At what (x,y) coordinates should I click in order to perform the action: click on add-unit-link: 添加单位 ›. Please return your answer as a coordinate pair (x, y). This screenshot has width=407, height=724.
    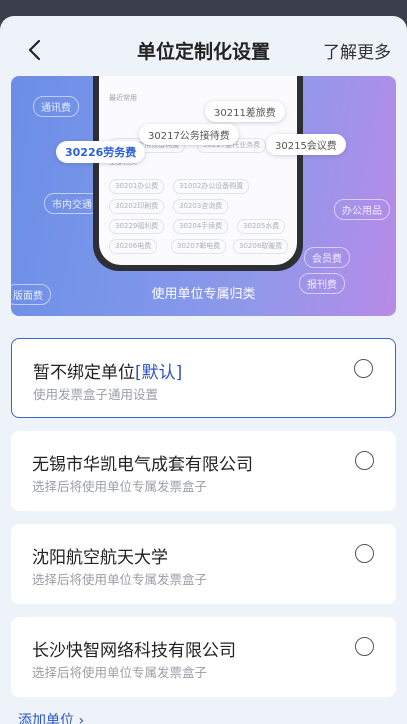
    Looking at the image, I should click on (51, 717).